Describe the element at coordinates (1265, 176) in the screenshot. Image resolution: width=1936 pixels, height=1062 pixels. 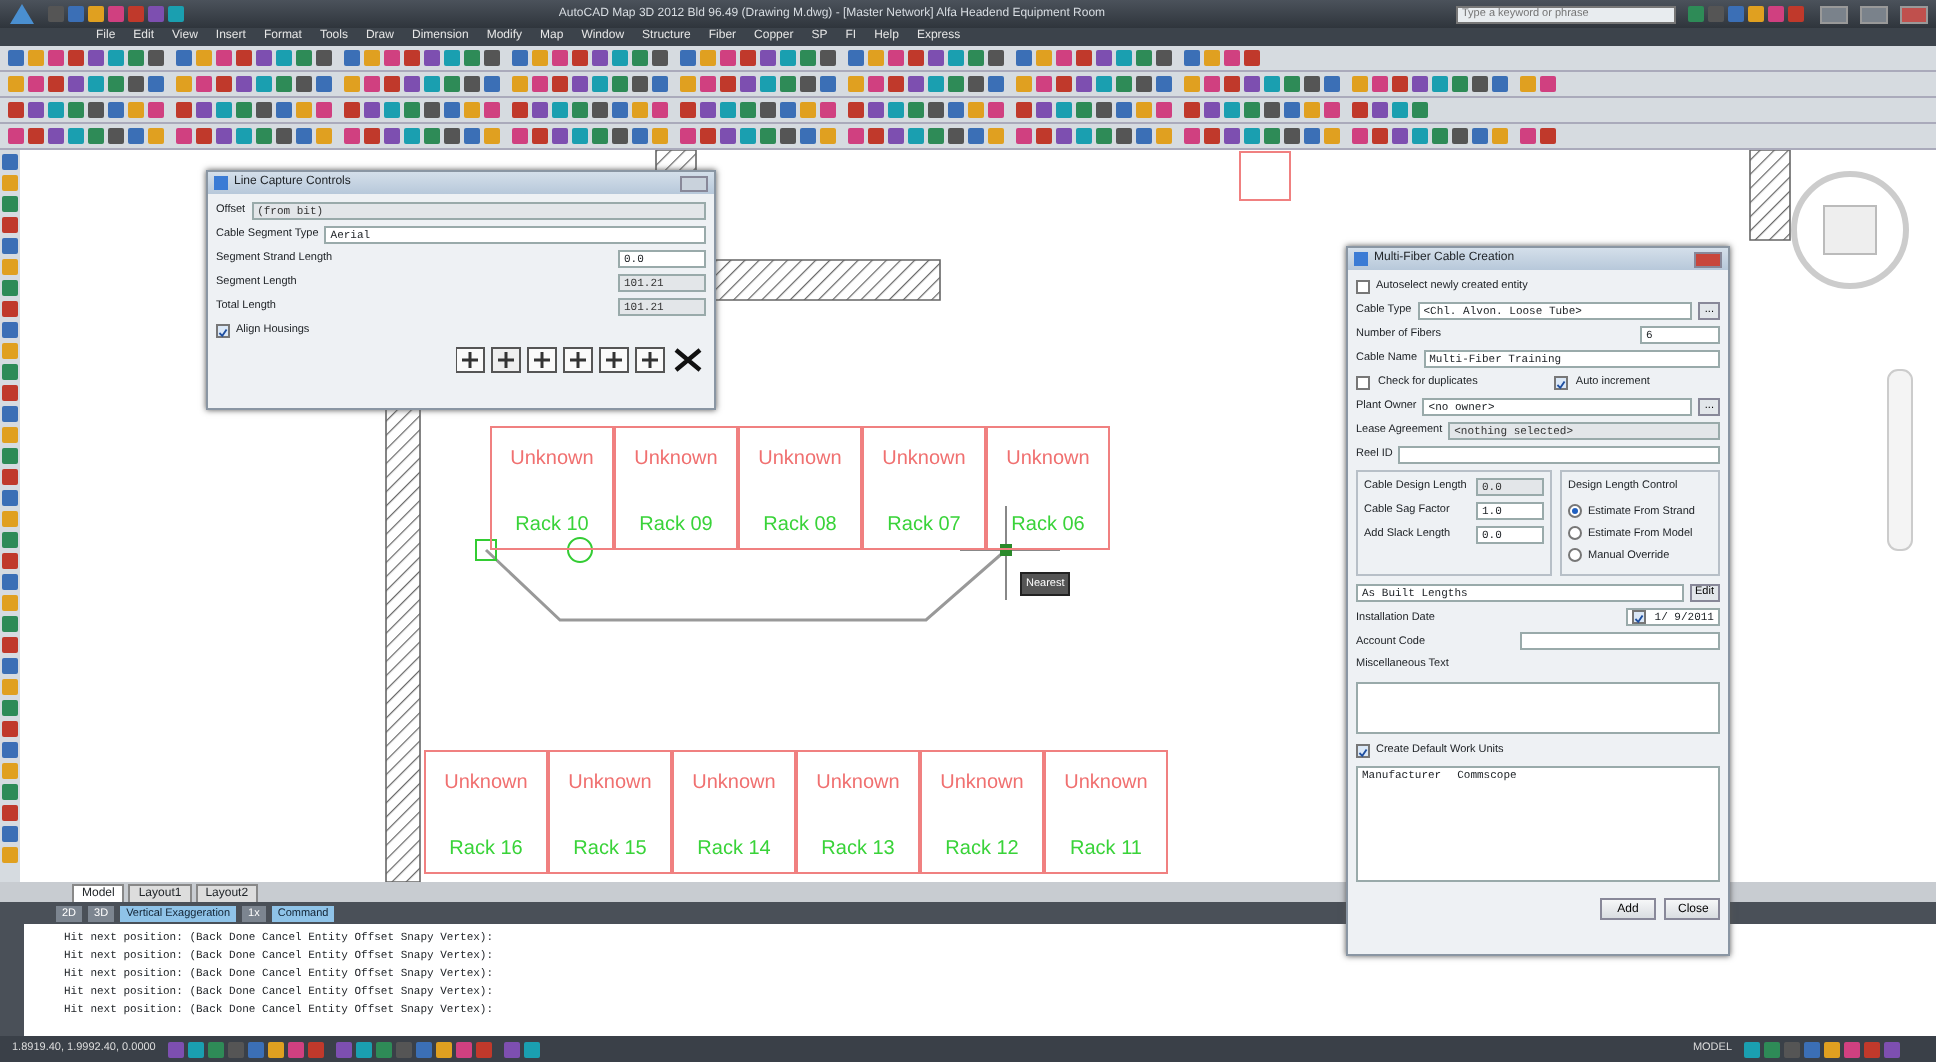
I see `rack-outline` at that location.